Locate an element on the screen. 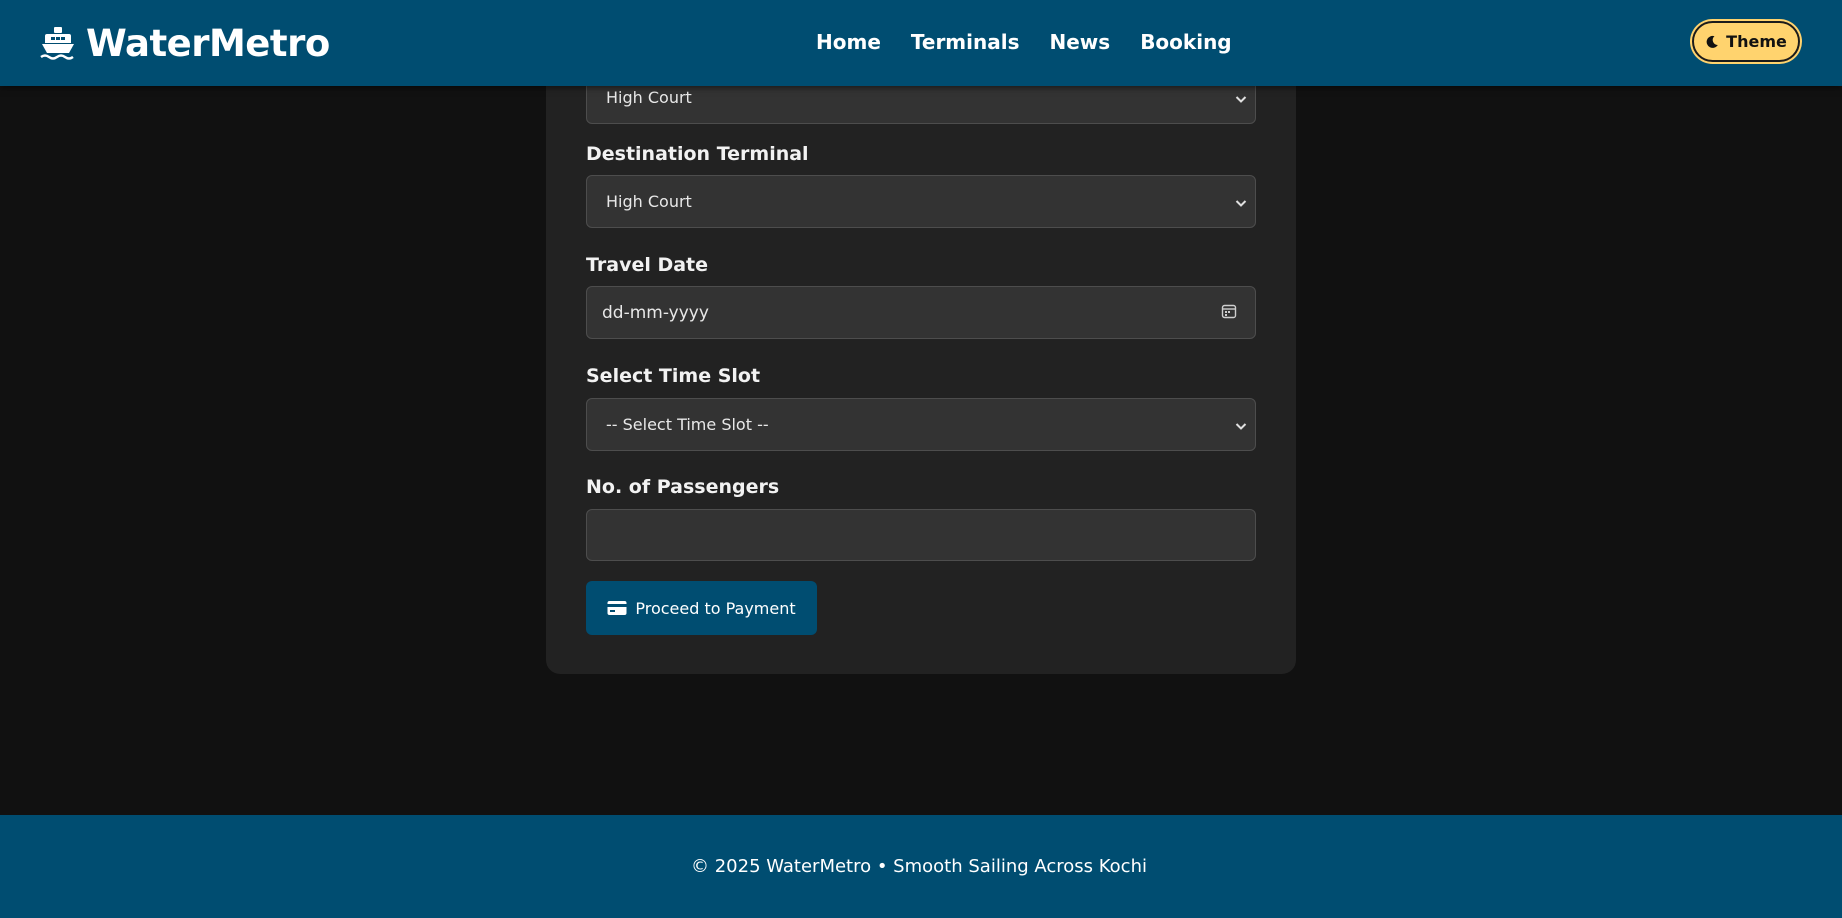  credit-card-icon is located at coordinates (617, 608).